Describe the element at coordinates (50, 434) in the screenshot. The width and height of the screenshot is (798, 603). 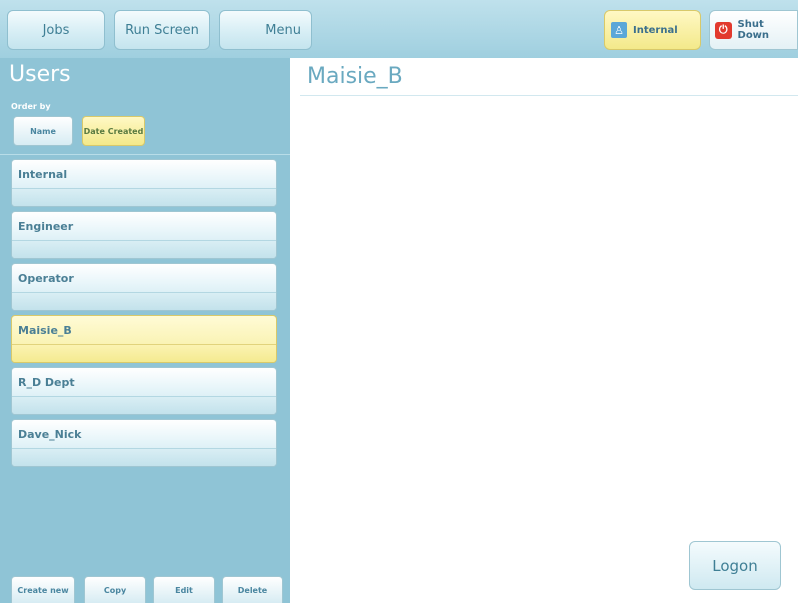
I see `user-item-label: Dave_Nick` at that location.